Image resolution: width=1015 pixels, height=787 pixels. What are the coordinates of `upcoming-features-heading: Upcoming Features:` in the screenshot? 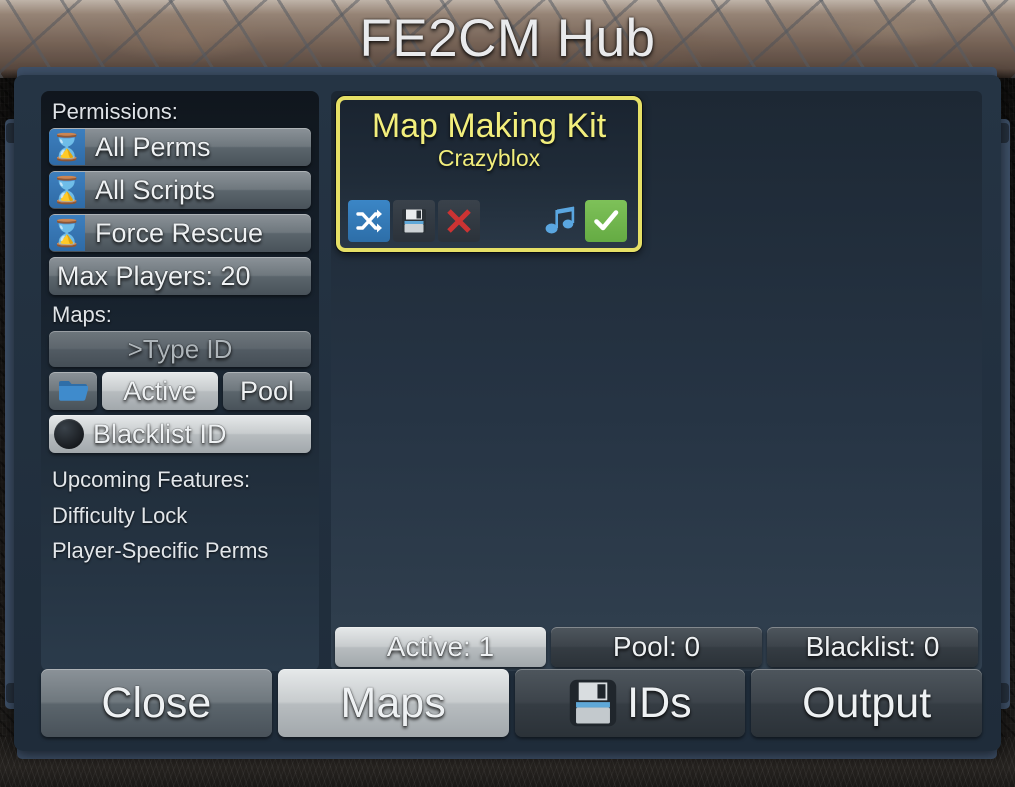 It's located at (151, 479).